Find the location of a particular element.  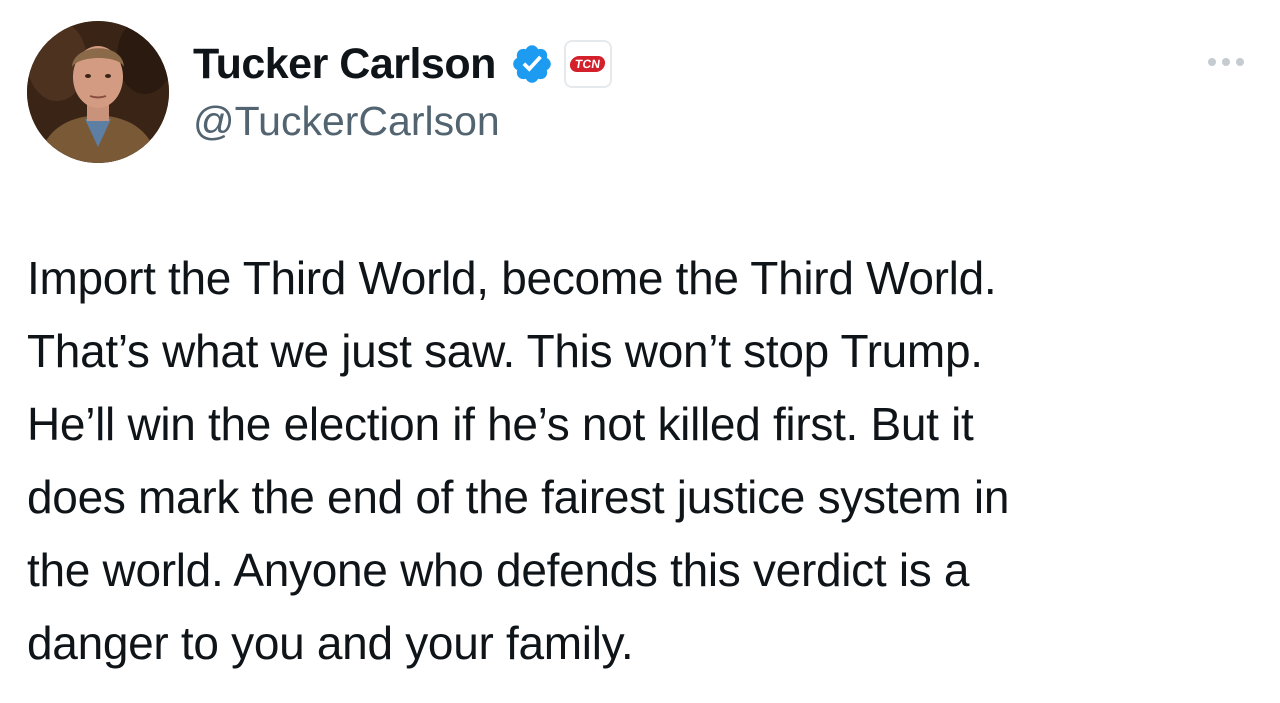

avatar is located at coordinates (98, 92).